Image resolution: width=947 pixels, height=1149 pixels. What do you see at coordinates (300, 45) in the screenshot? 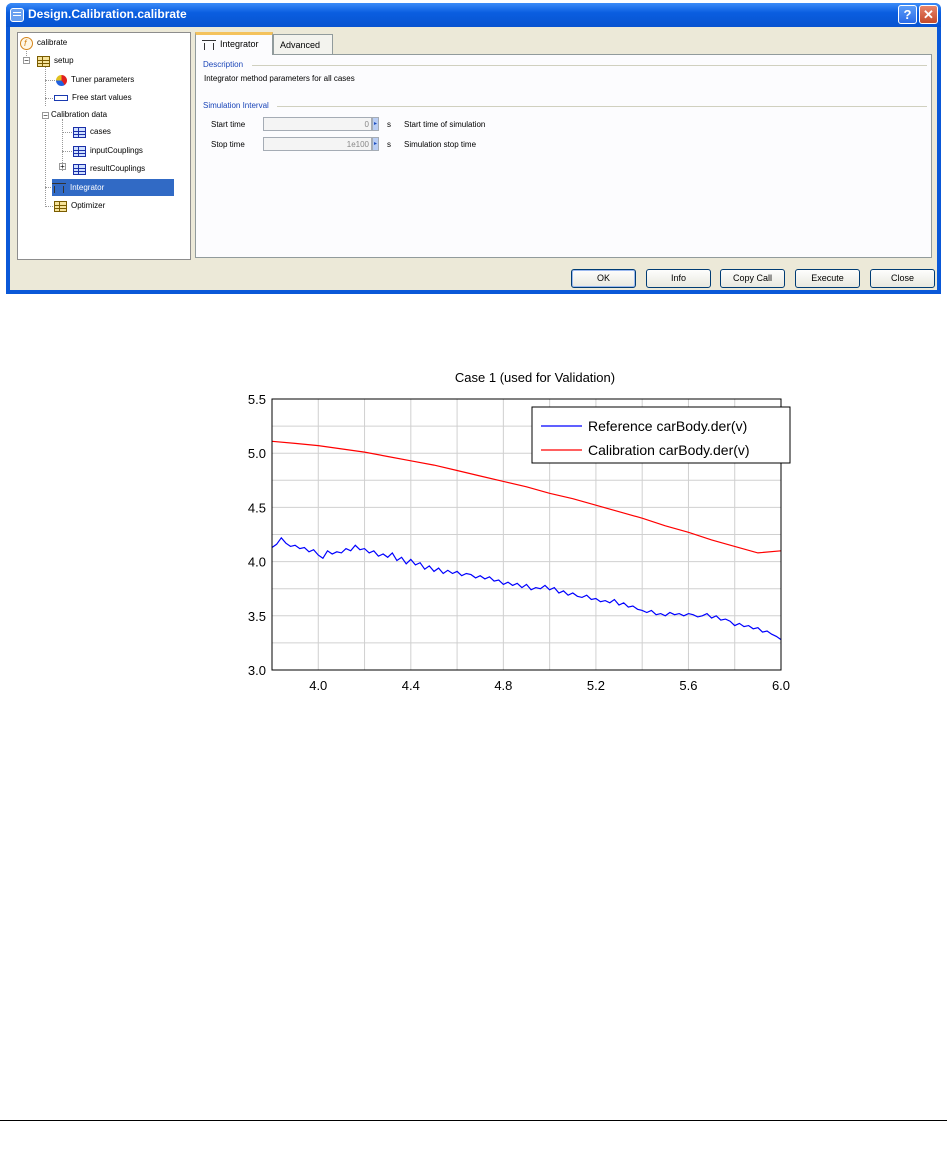
I see `tab-label: Advanced` at bounding box center [300, 45].